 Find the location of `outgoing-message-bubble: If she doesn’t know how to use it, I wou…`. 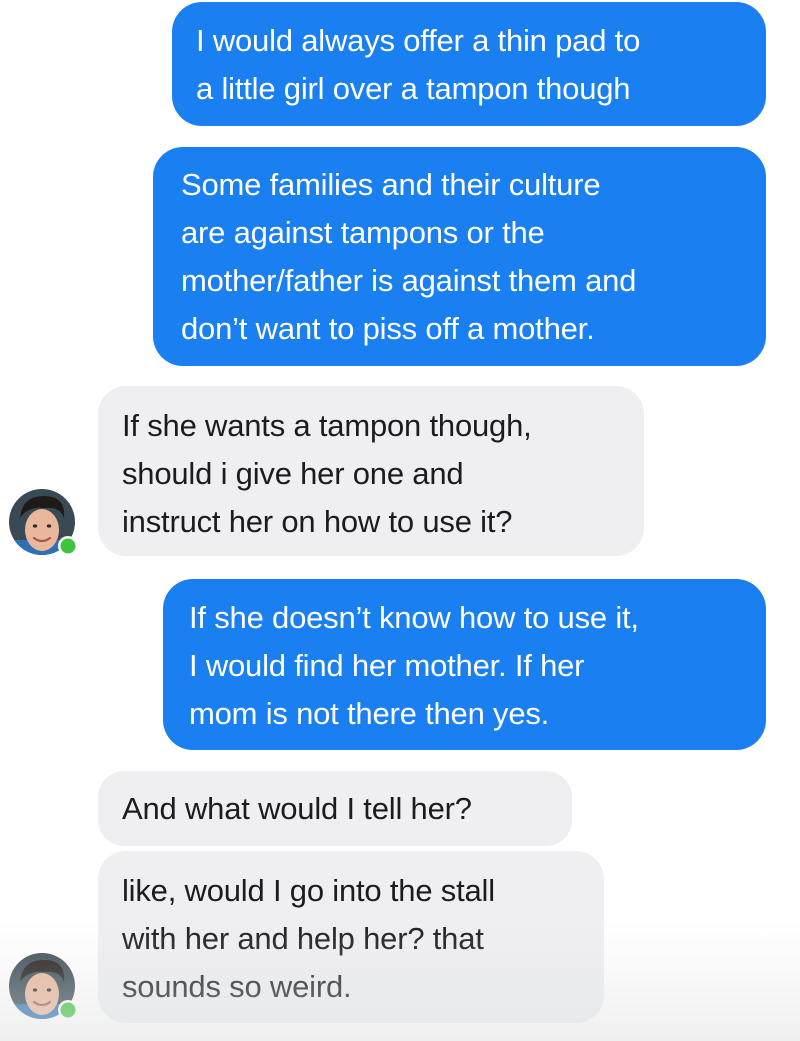

outgoing-message-bubble: If she doesn’t know how to use it, I wou… is located at coordinates (464, 664).